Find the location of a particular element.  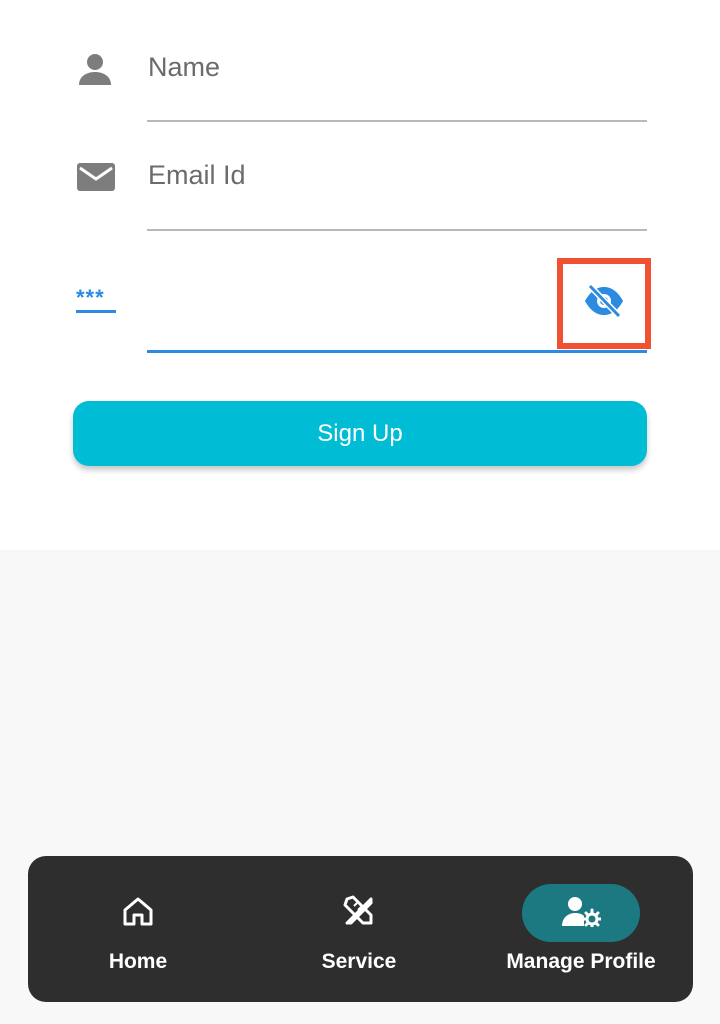

service-tools-icon is located at coordinates (359, 913).